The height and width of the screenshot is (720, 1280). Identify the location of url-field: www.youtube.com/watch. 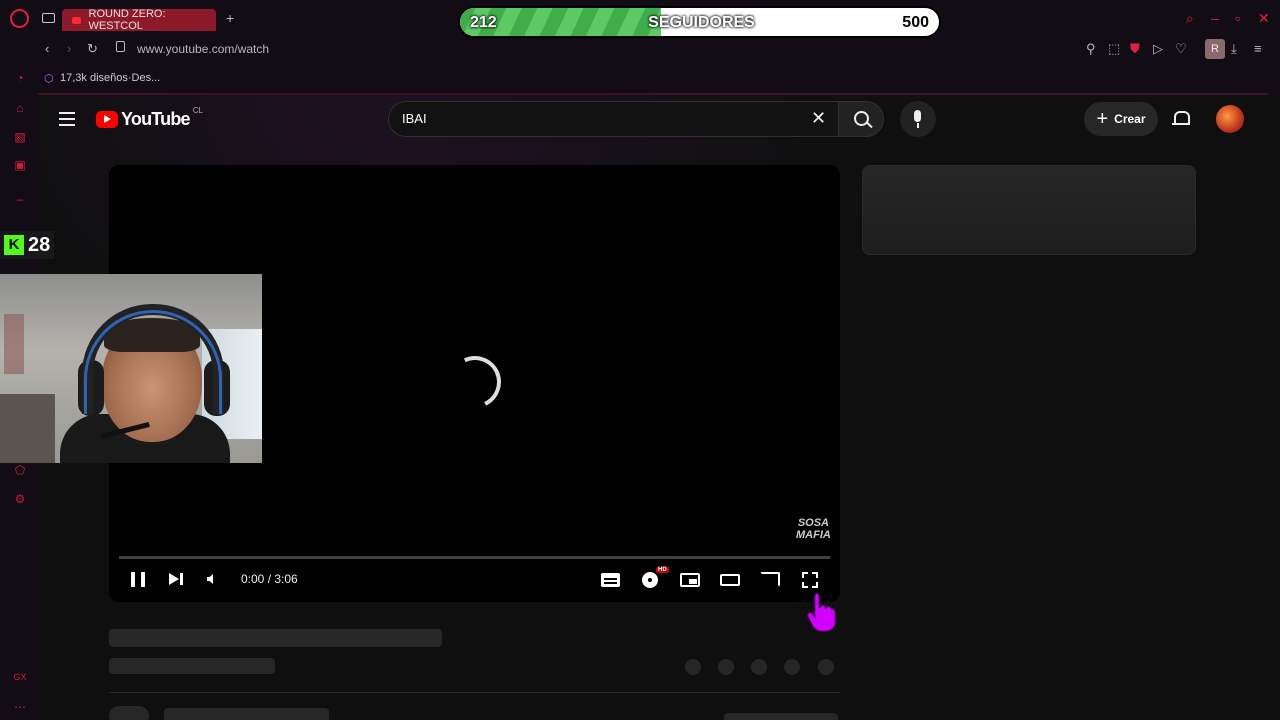
(203, 49).